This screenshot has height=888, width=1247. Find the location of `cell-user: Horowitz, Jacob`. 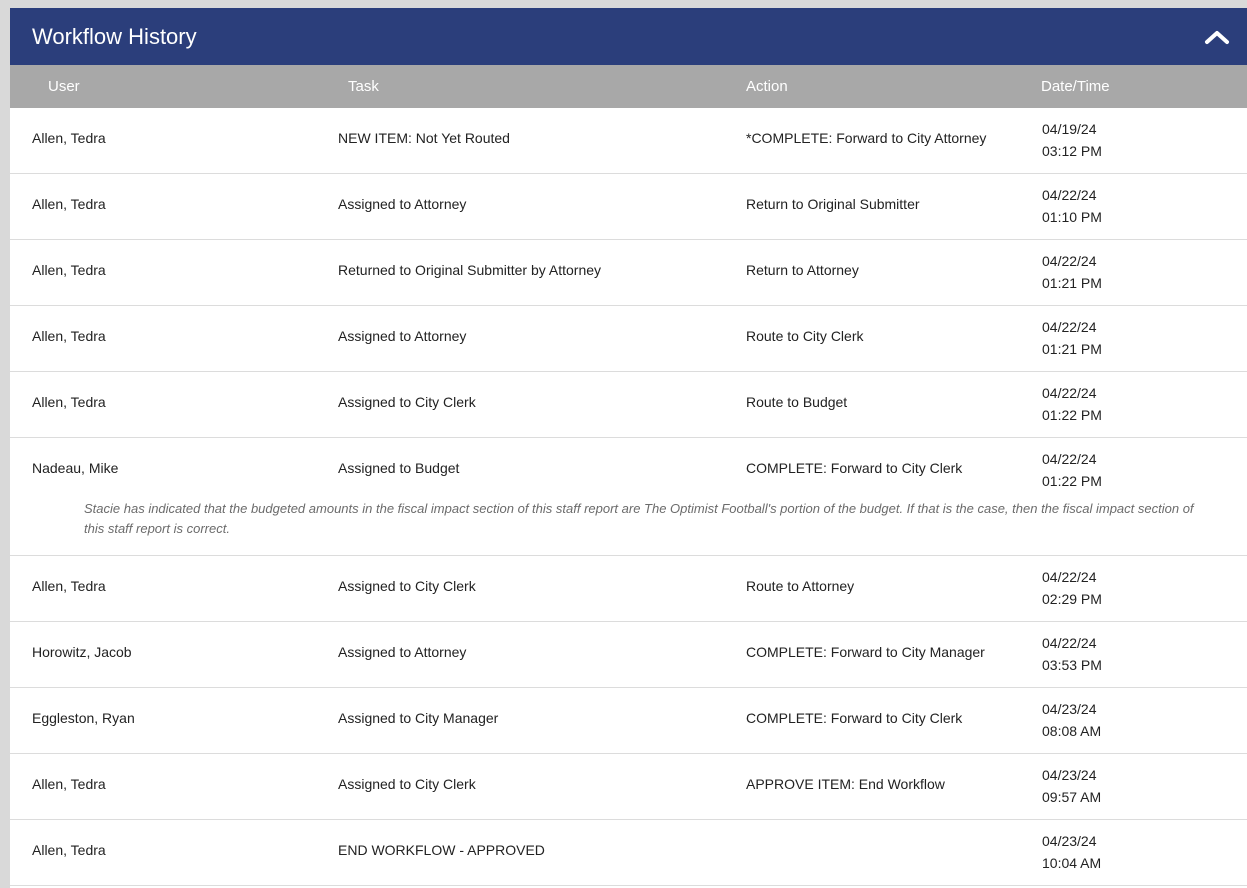

cell-user: Horowitz, Jacob is located at coordinates (82, 652).